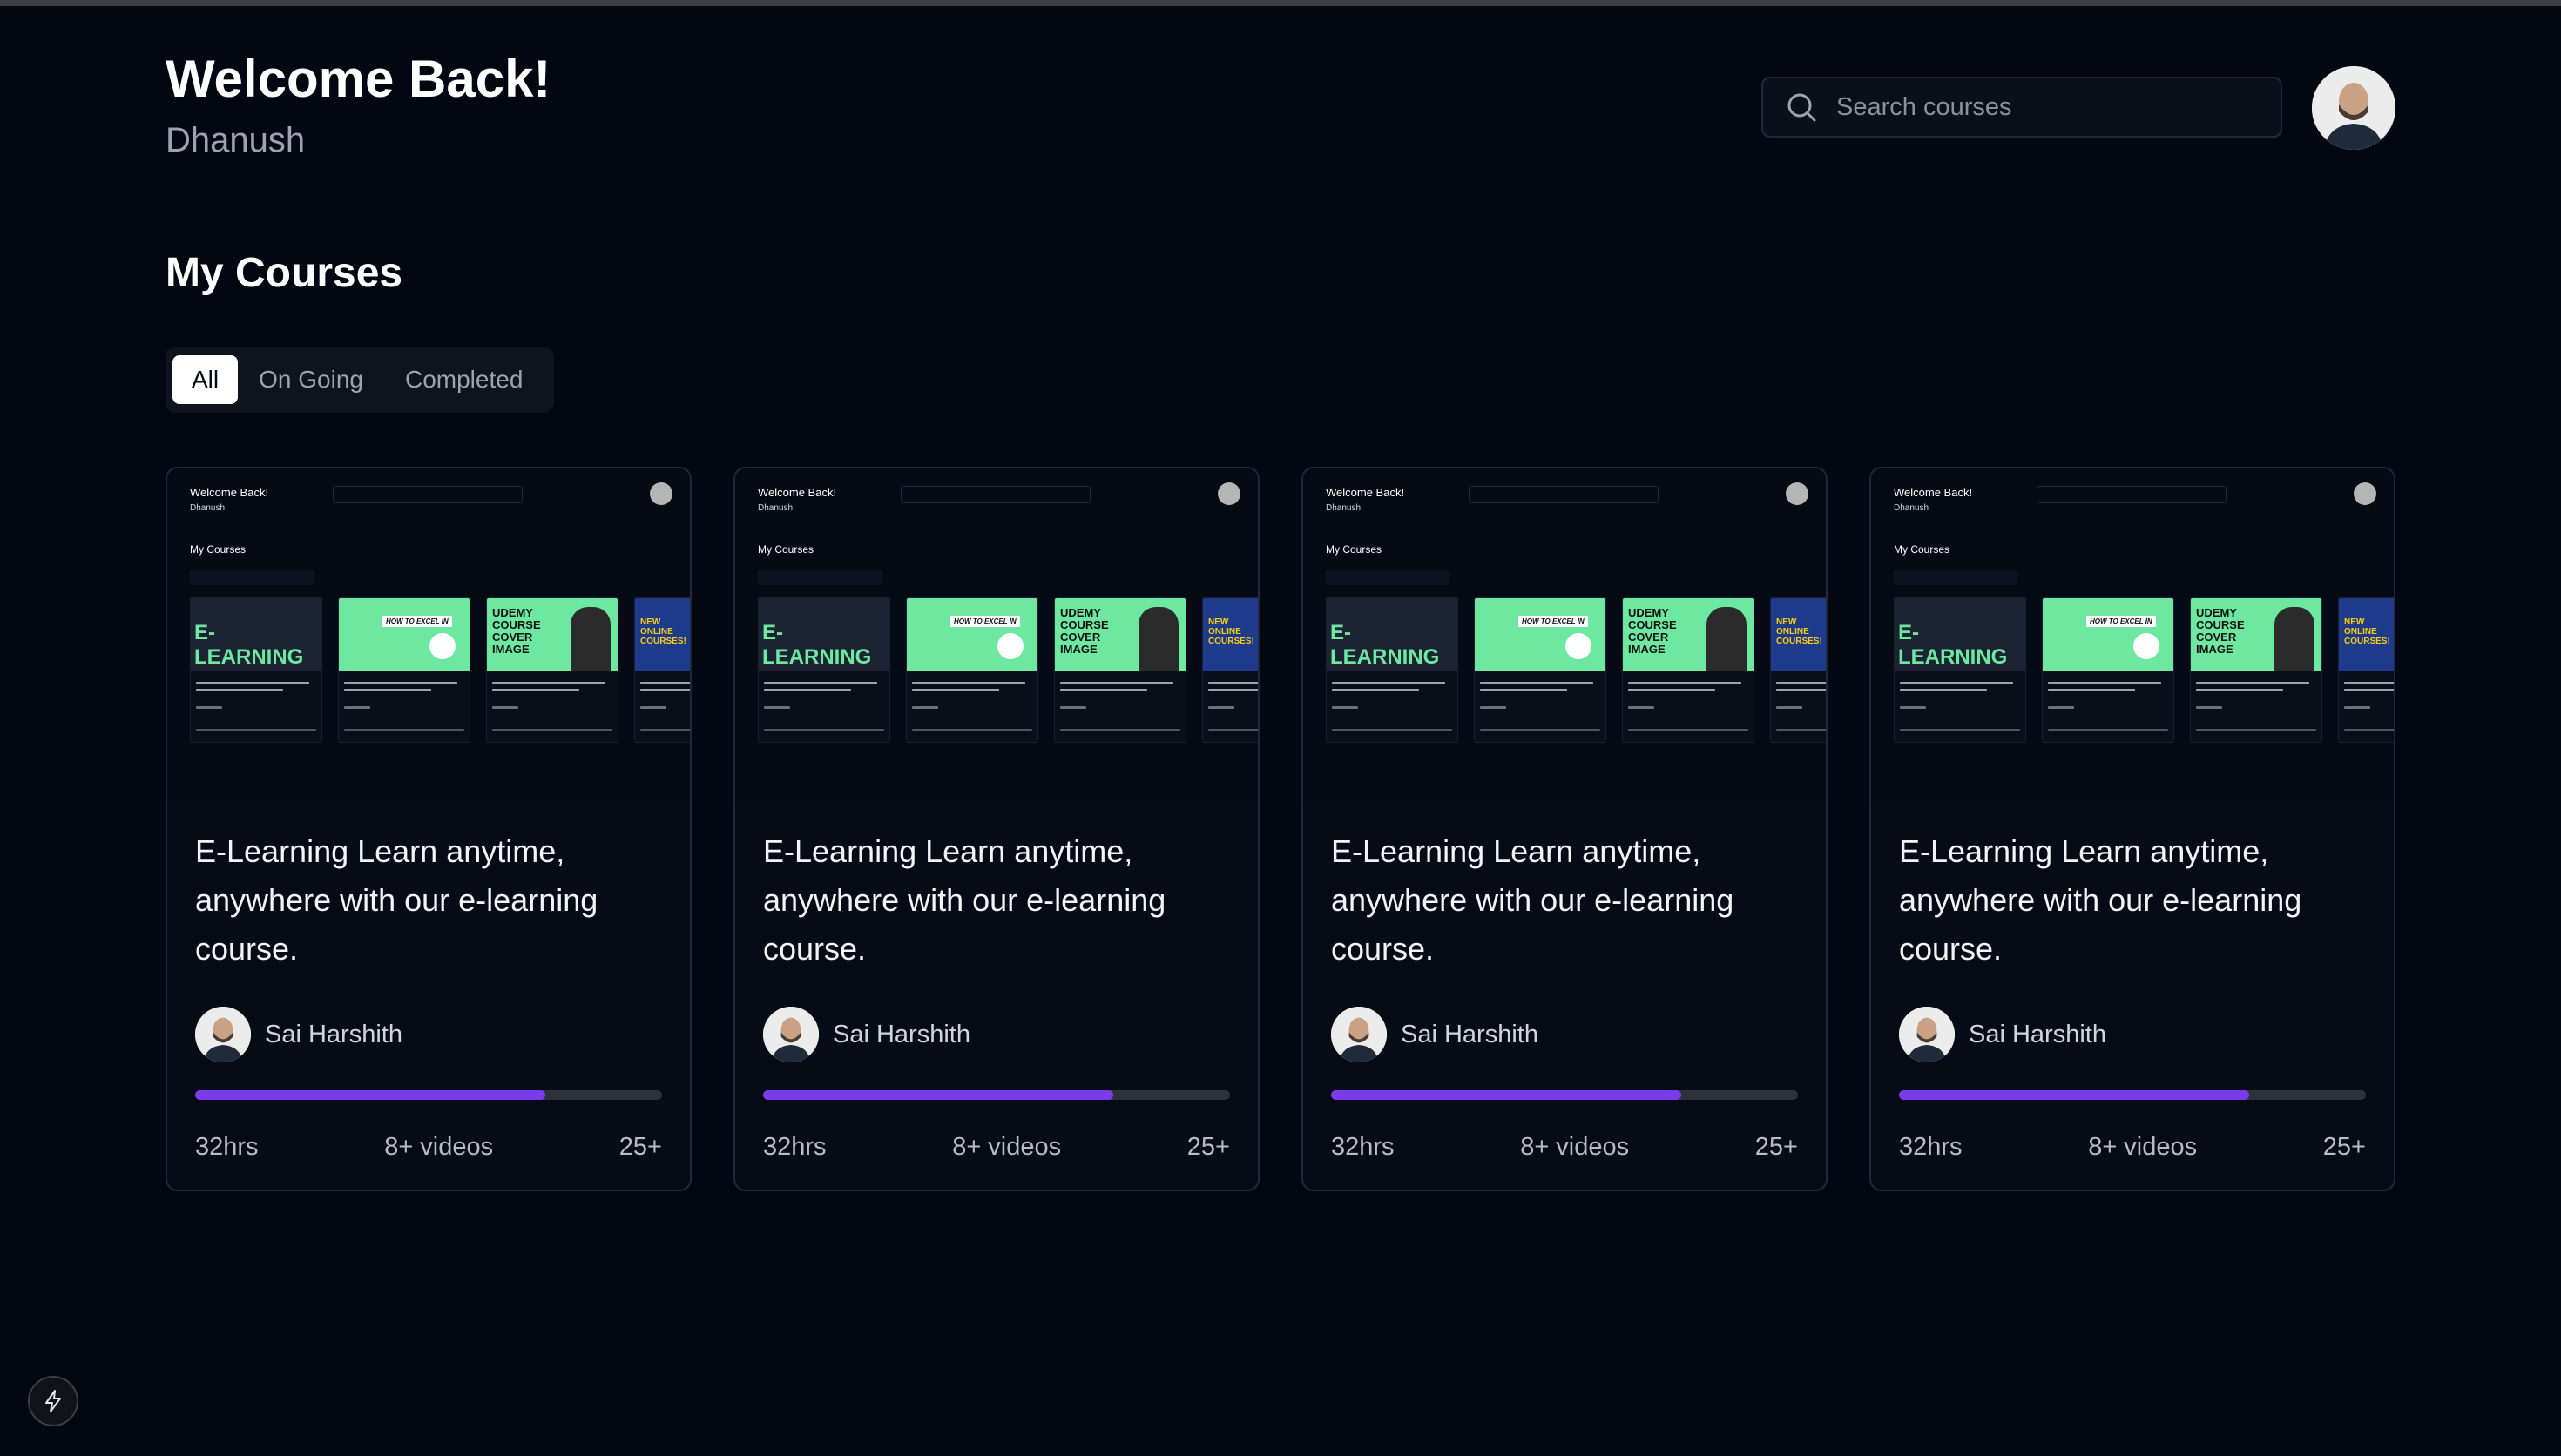 The image size is (2561, 1456). Describe the element at coordinates (464, 379) in the screenshot. I see `tab-completed: Completed` at that location.